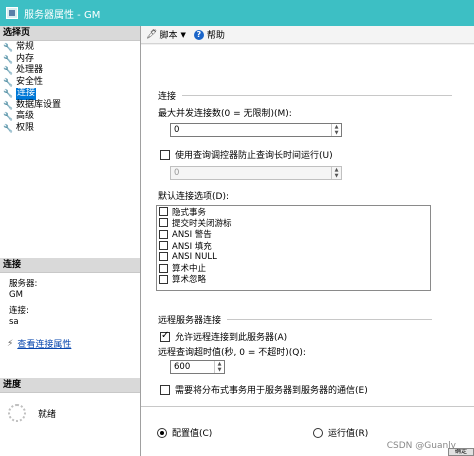  I want to click on list-item: 提交时关闭游标, so click(293, 223).